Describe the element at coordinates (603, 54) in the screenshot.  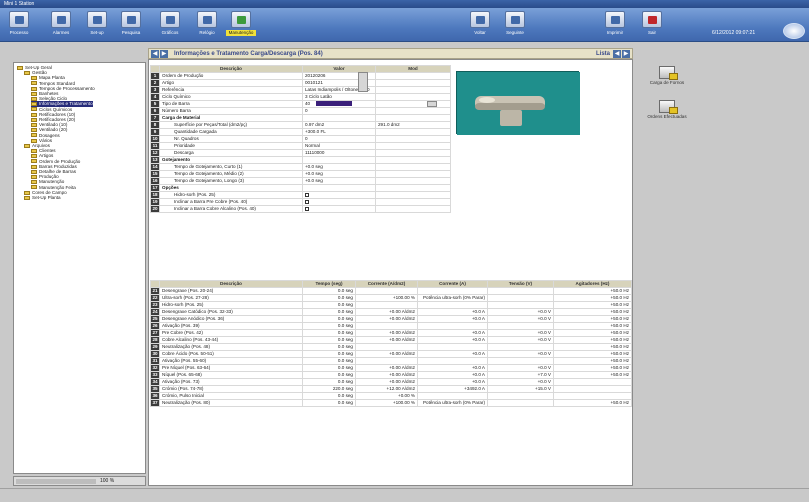
I see `list-link: Lista` at that location.